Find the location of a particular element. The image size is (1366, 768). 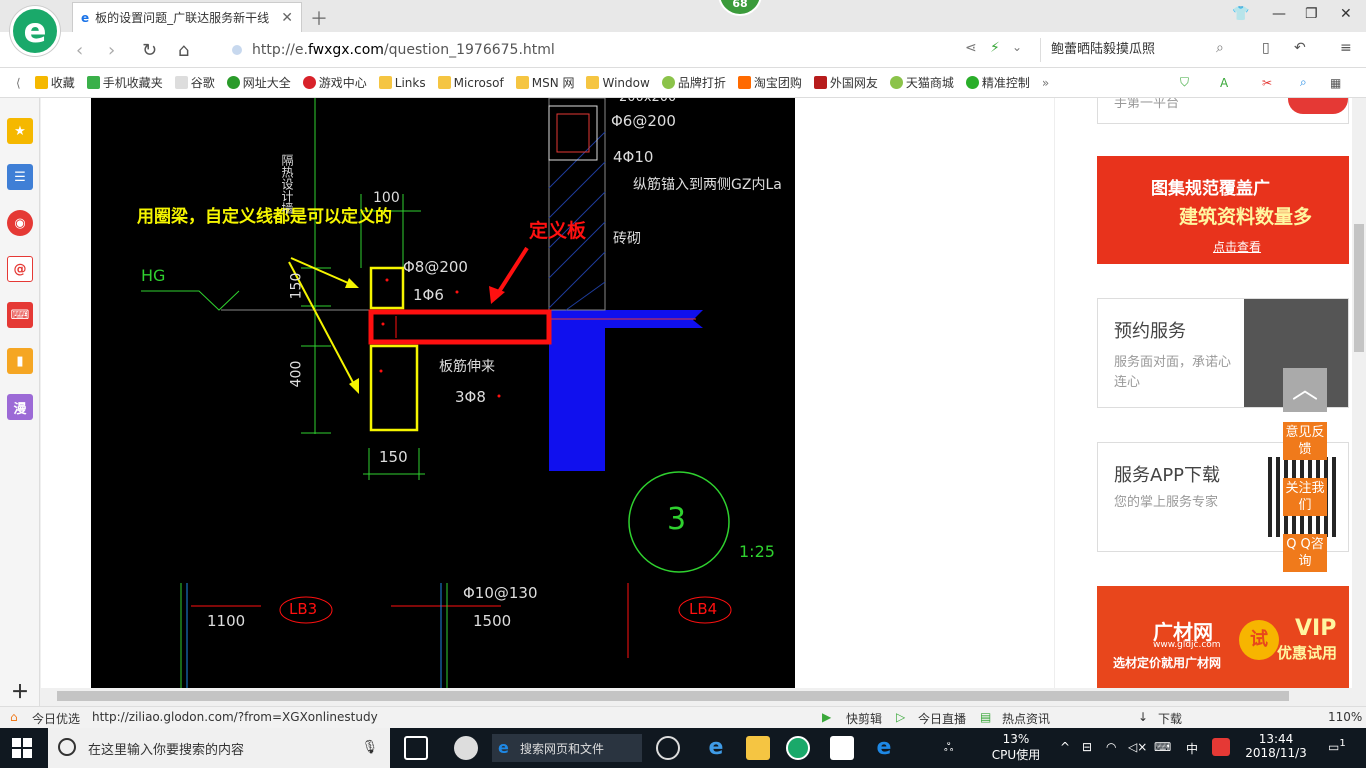

ad-banner-atlas: 图集规范覆盖广 建筑资料数量多 点击查看 is located at coordinates (1223, 210).